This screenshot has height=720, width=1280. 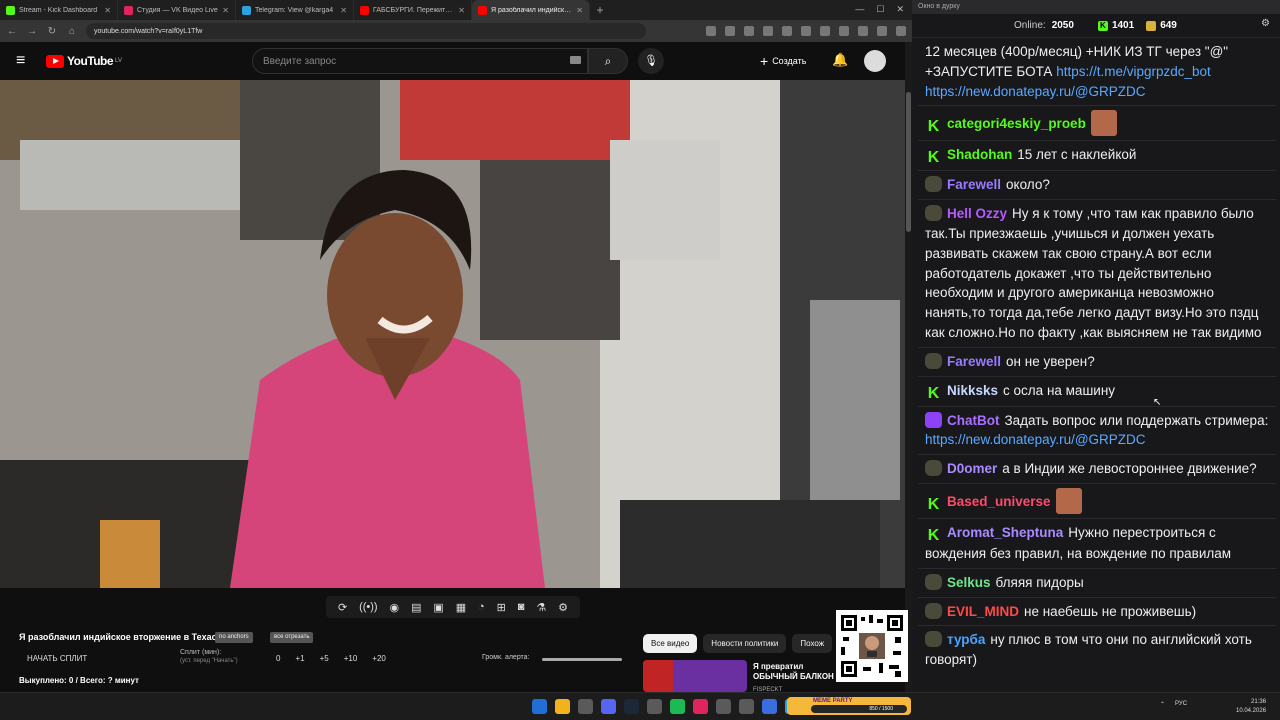 What do you see at coordinates (278, 658) in the screenshot?
I see `split-value-button: 0` at bounding box center [278, 658].